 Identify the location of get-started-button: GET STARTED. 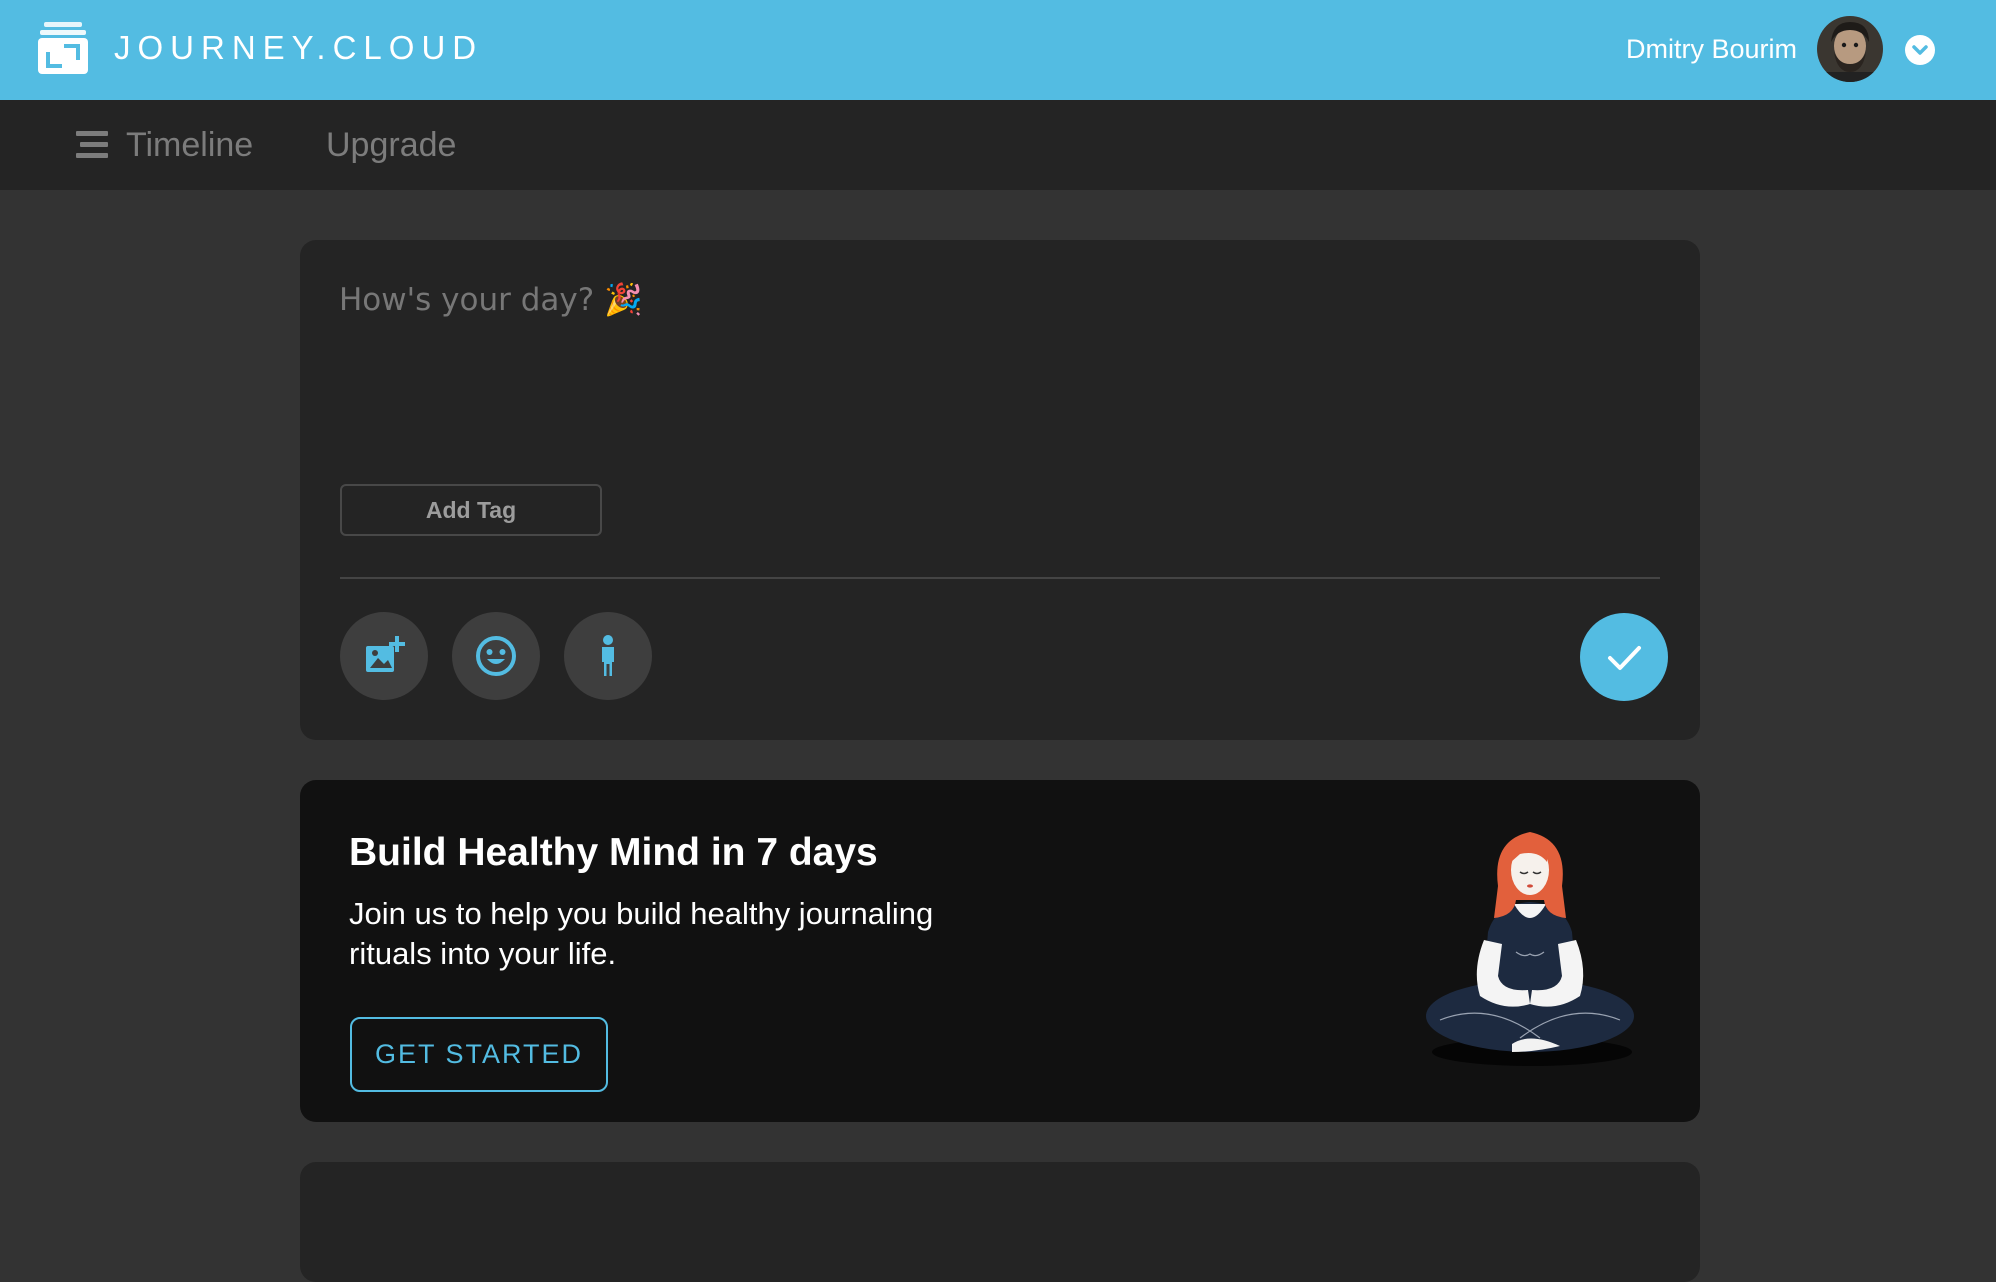
(479, 1054).